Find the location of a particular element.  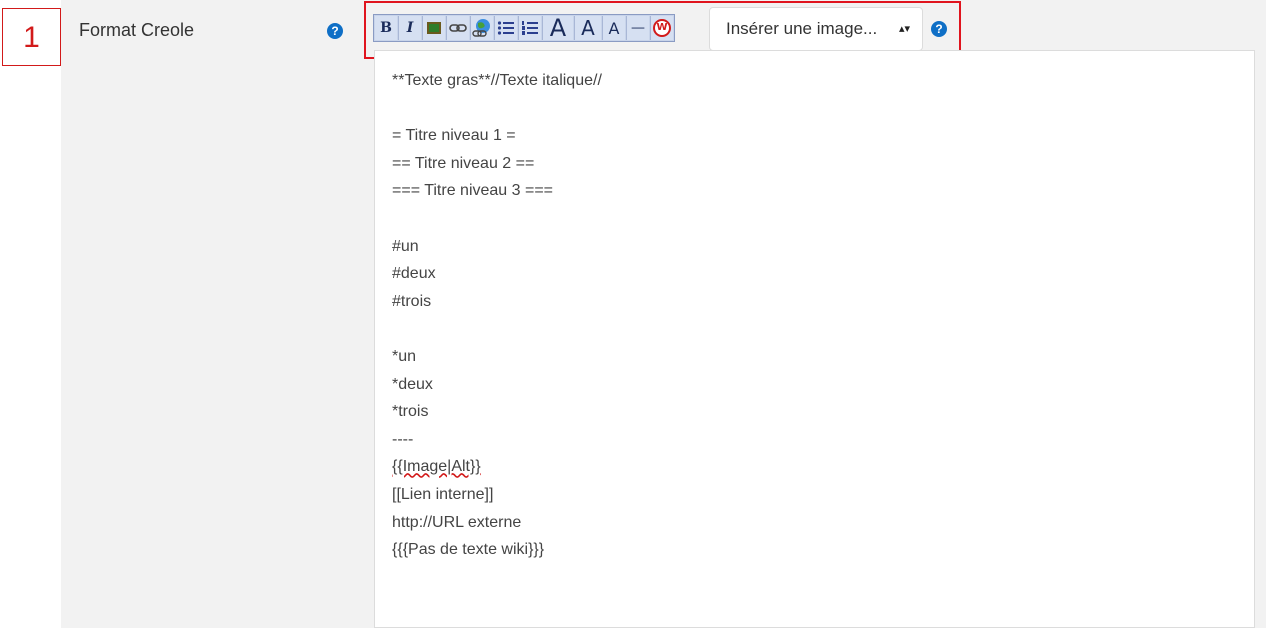

toolbar-help-icon: ? is located at coordinates (939, 29).